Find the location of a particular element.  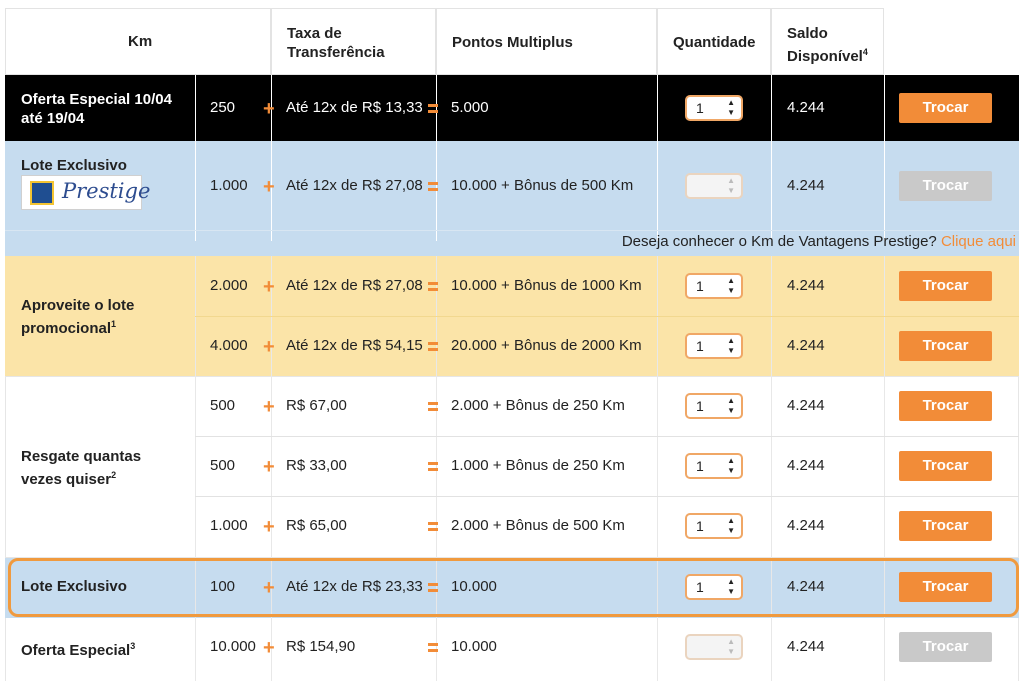

km-value: 2.000 is located at coordinates (229, 285).